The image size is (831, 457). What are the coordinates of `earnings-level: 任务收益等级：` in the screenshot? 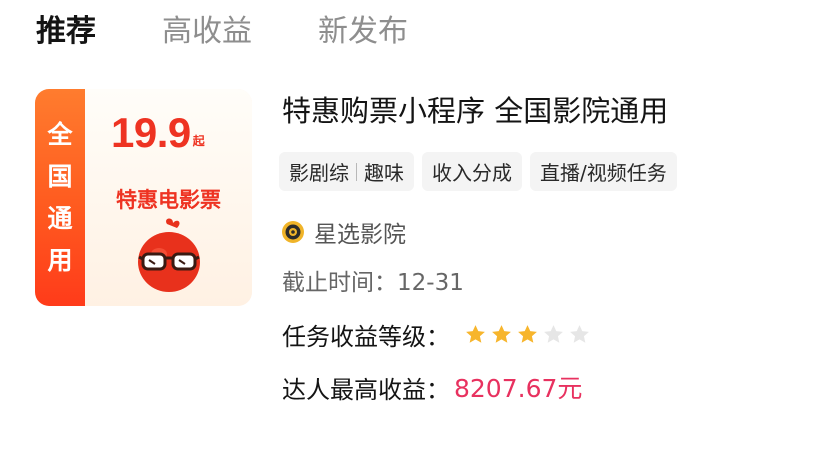 It's located at (438, 334).